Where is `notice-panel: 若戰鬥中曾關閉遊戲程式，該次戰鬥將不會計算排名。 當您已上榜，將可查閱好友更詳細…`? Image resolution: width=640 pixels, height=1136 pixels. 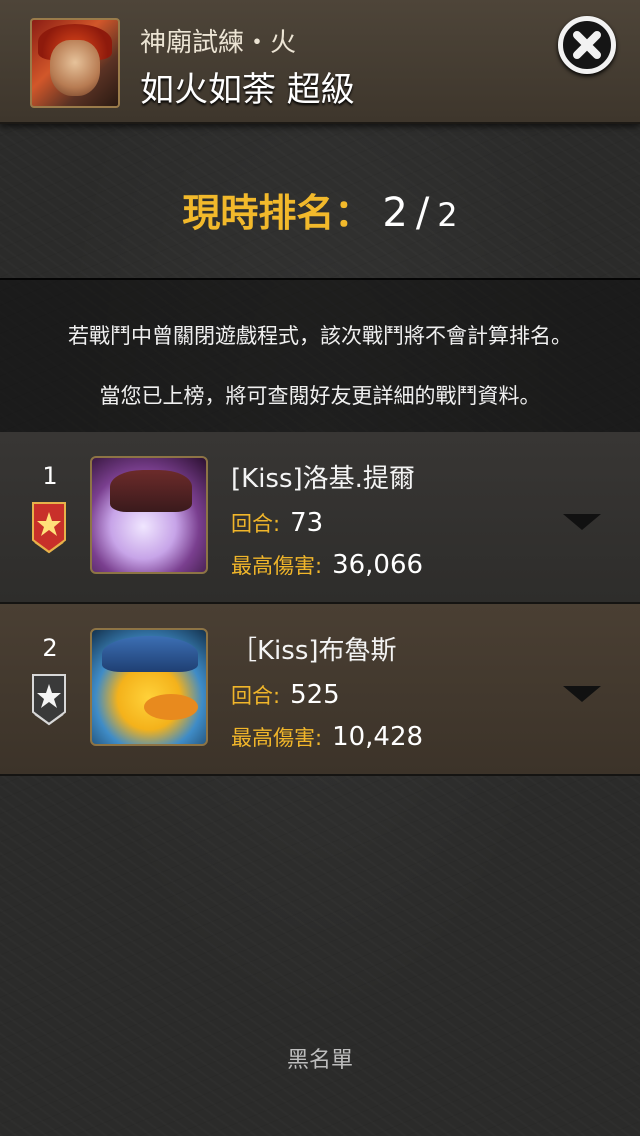
notice-panel: 若戰鬥中曾關閉遊戲程式，該次戰鬥將不會計算排名。 當您已上榜，將可查閱好友更詳細… is located at coordinates (320, 355).